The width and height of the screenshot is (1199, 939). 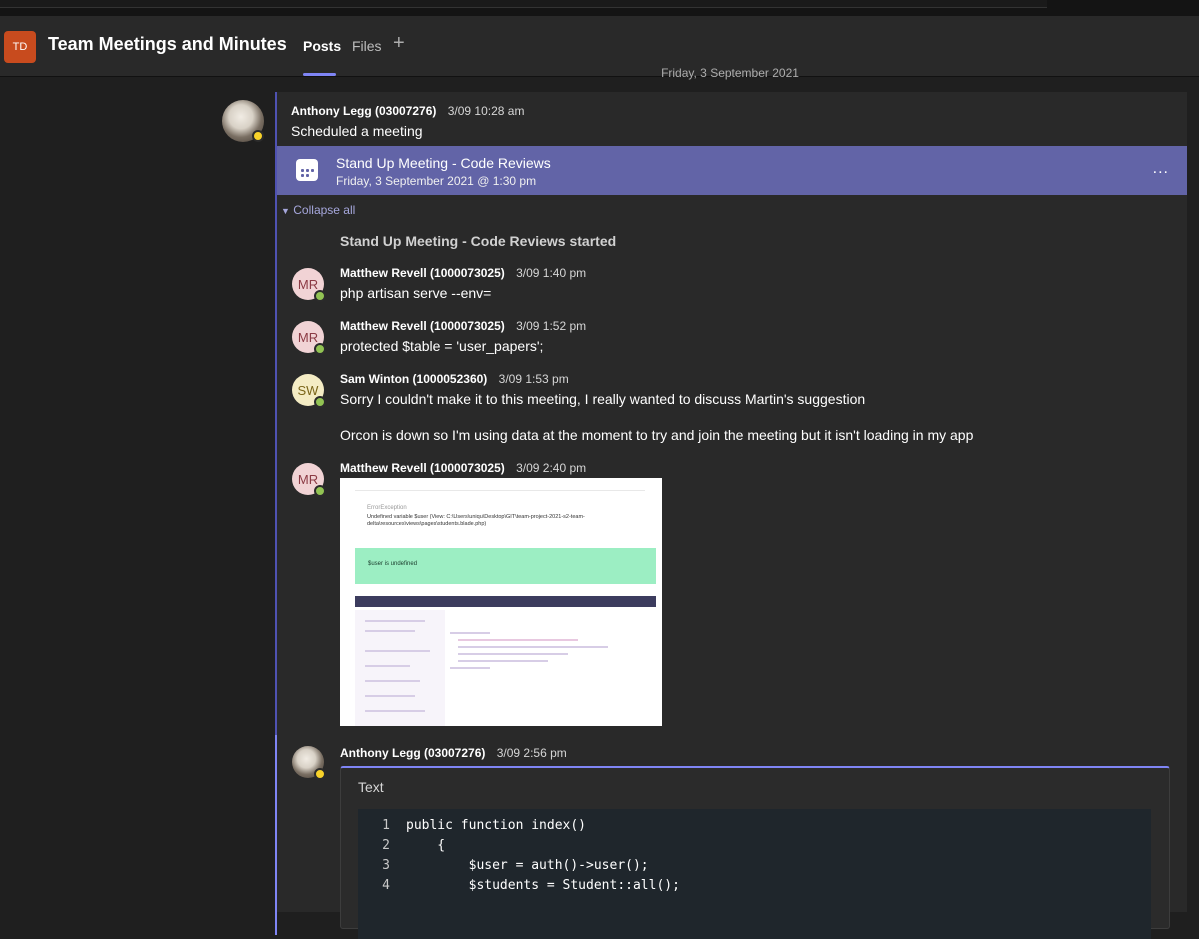 What do you see at coordinates (531, 885) in the screenshot?
I see `code-line: 4 $students = Student::all();` at bounding box center [531, 885].